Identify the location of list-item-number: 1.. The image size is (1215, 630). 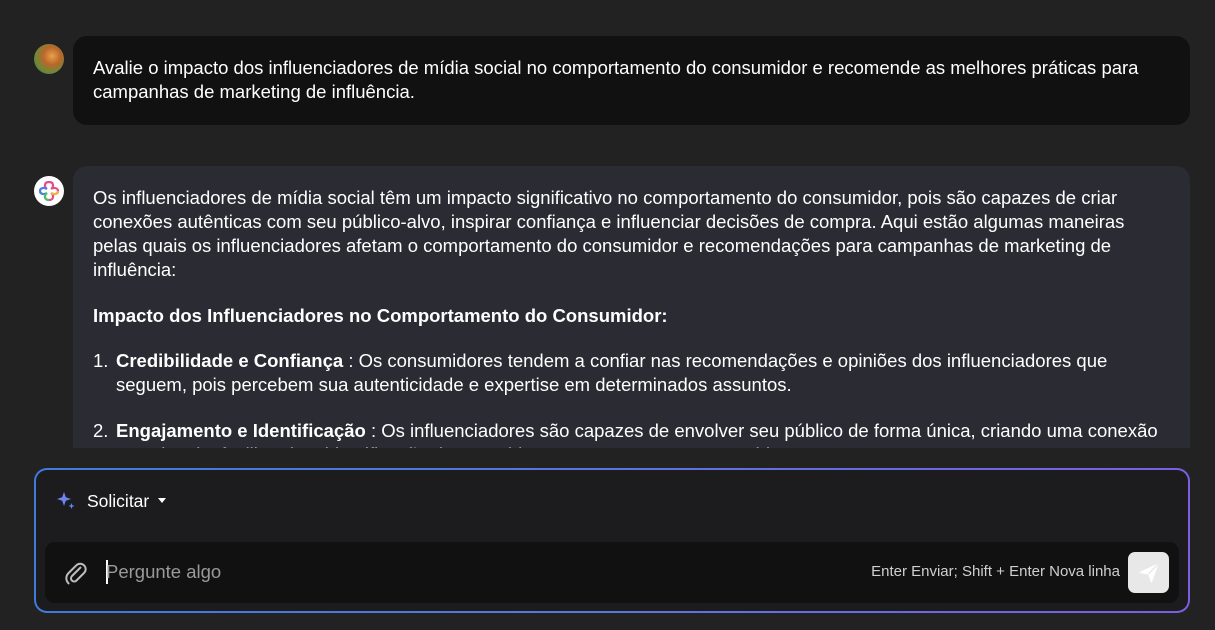
(101, 360).